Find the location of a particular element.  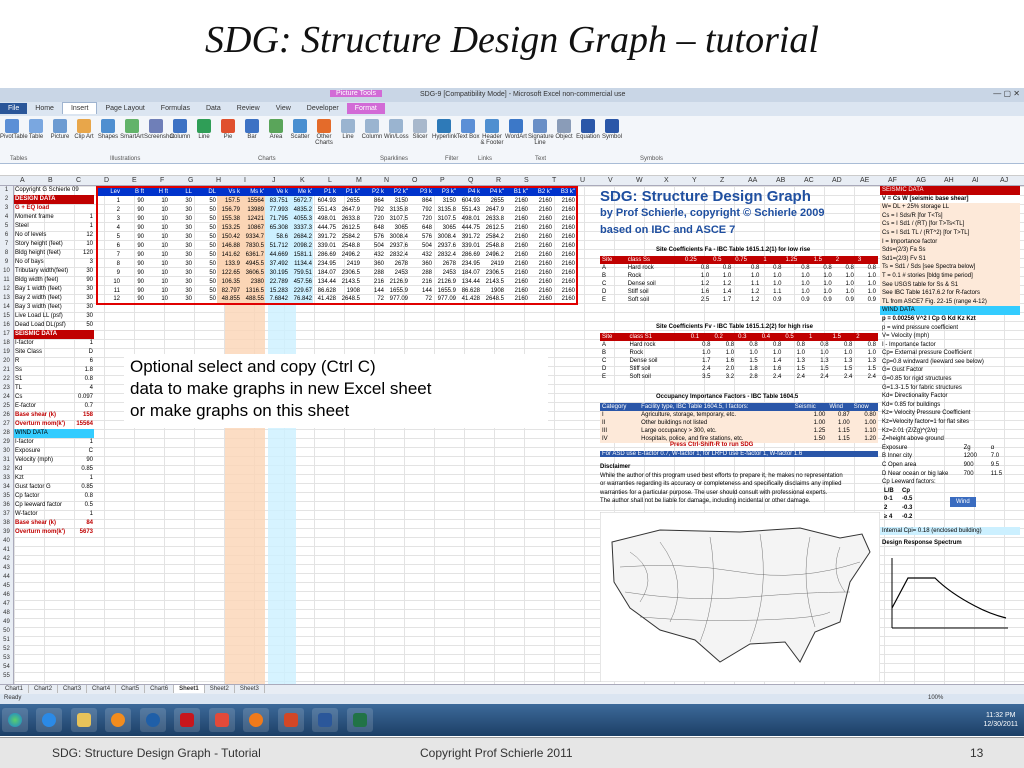

table-cell: 134.44 is located at coordinates (469, 281).